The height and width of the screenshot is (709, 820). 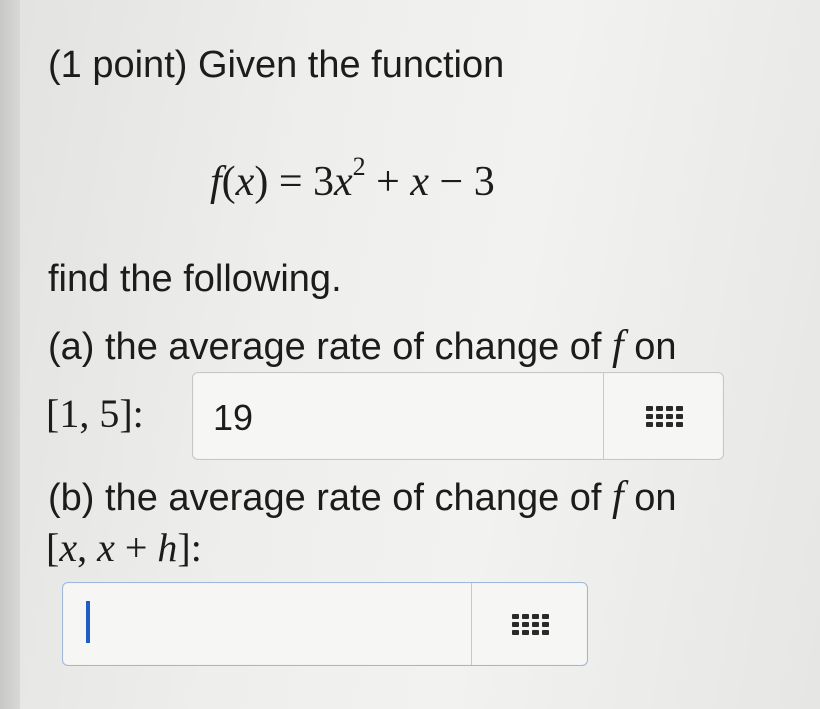 What do you see at coordinates (267, 624) in the screenshot?
I see `part-b-answer-input` at bounding box center [267, 624].